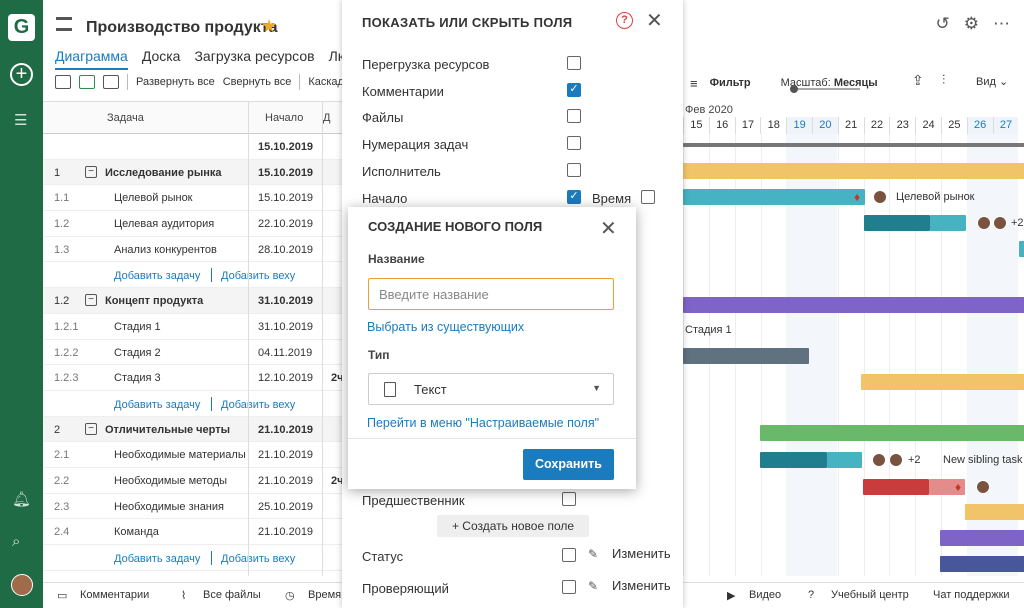  What do you see at coordinates (844, 460) in the screenshot?
I see `task-bar-progress` at bounding box center [844, 460].